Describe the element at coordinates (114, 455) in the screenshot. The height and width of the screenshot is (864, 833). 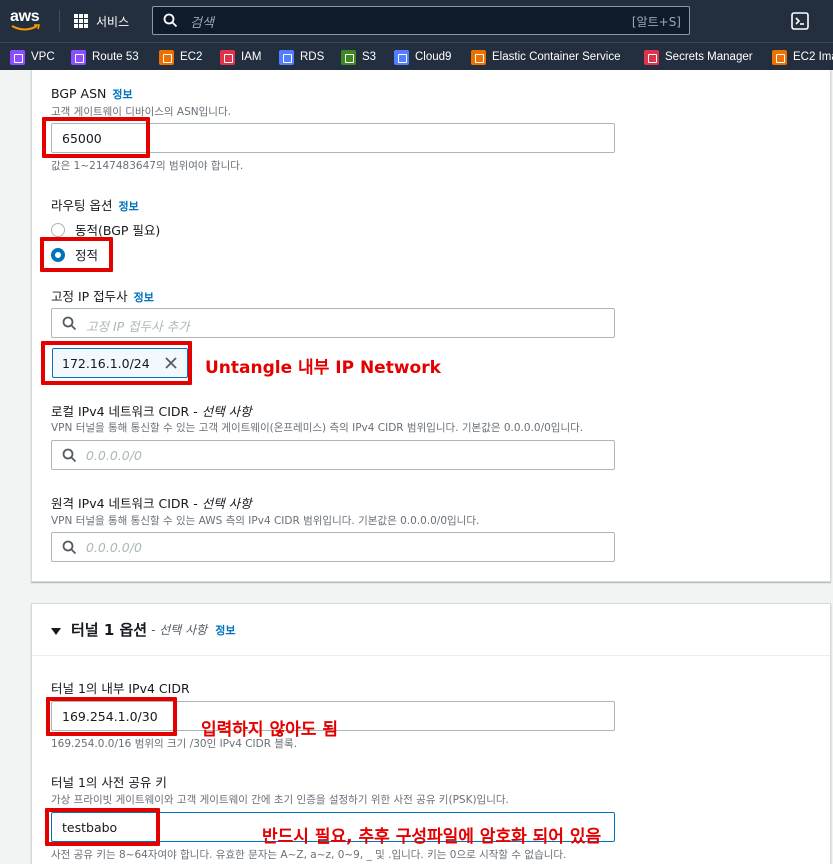
I see `local-cidr-placeholder: 0.0.0.0/0` at that location.